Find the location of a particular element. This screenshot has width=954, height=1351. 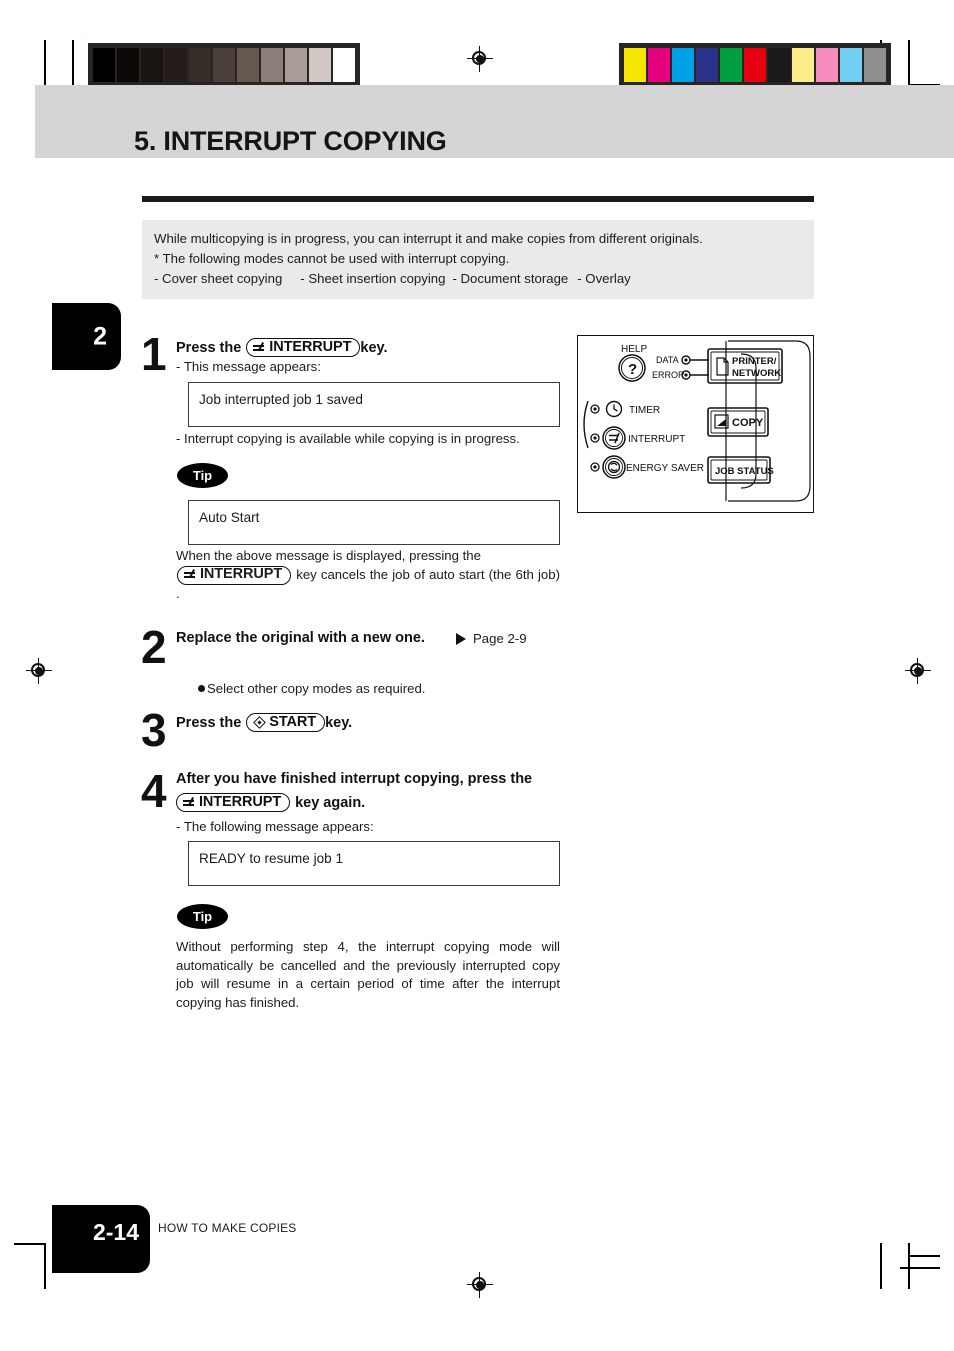

copy-label: COPY is located at coordinates (748, 423).